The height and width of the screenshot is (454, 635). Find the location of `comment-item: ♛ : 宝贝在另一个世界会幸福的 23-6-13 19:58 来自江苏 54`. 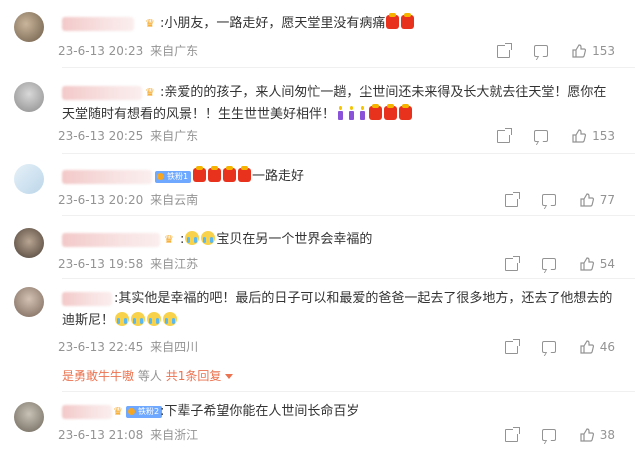

comment-item: ♛ : 宝贝在另一个世界会幸福的 23-6-13 19:58 来自江苏 54 is located at coordinates (317, 248).